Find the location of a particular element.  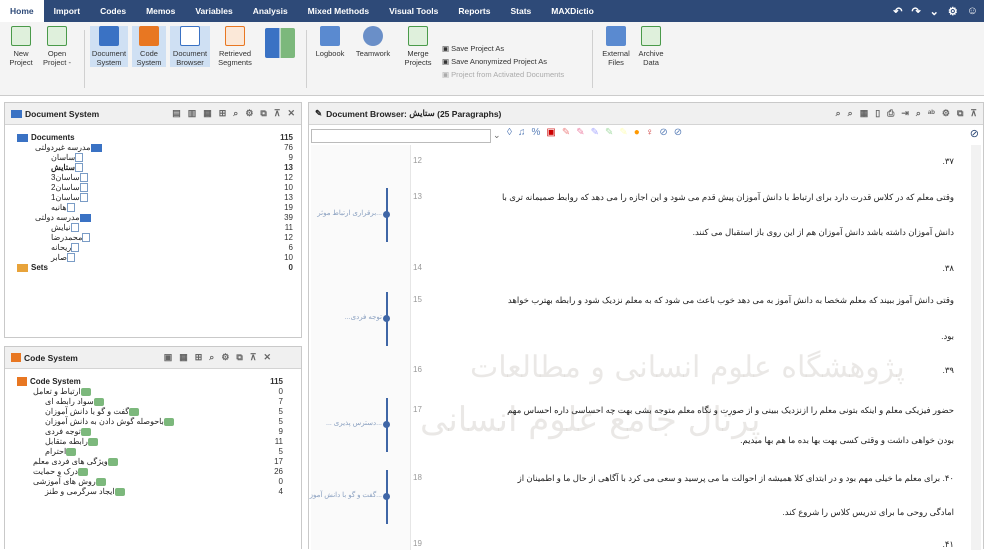

code-tree-row: Code System 115 is located at coordinates (153, 382).